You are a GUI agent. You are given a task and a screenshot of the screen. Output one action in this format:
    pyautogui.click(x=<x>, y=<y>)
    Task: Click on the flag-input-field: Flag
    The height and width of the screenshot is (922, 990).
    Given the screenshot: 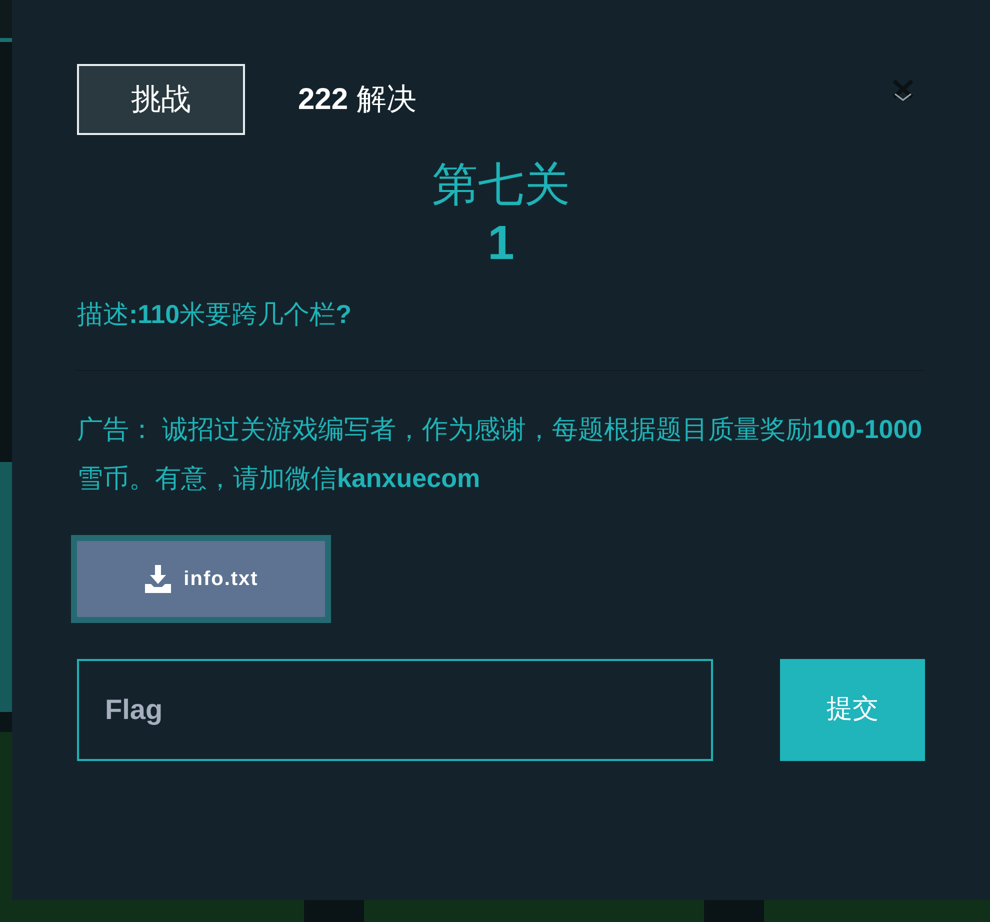 What is the action you would take?
    pyautogui.click(x=395, y=709)
    